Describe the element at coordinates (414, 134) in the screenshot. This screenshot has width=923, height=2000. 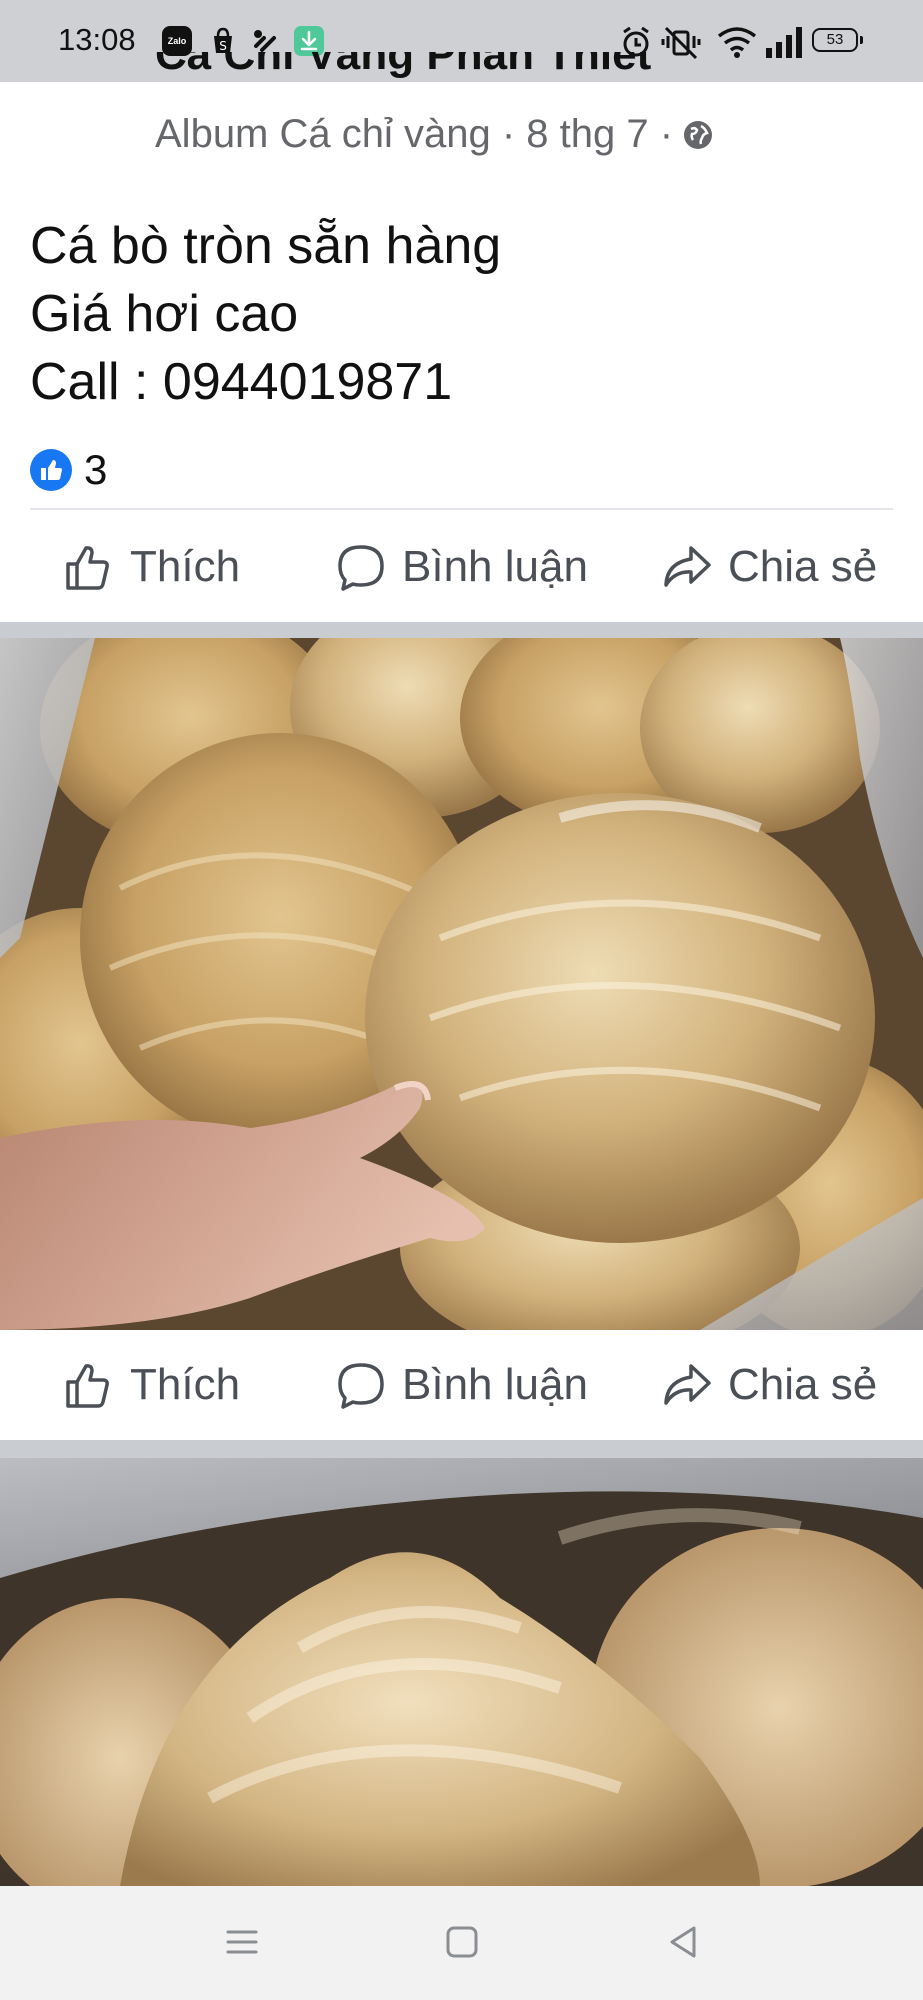
I see `post-meta-text: Album Cá chỉ vàng · 8 thg 7 ·` at that location.